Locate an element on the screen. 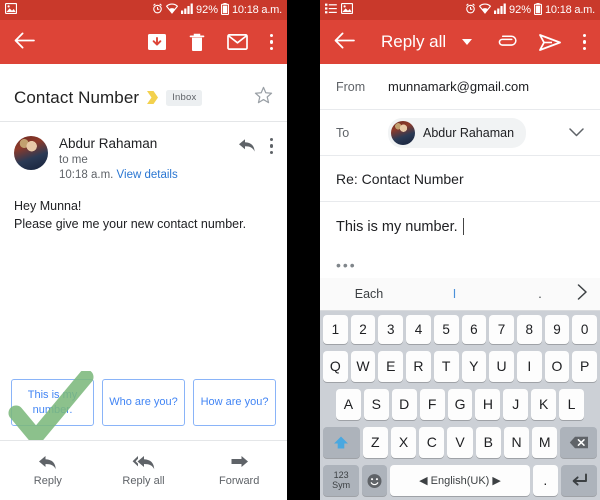 This screenshot has width=600, height=500. key-e: E is located at coordinates (391, 366).